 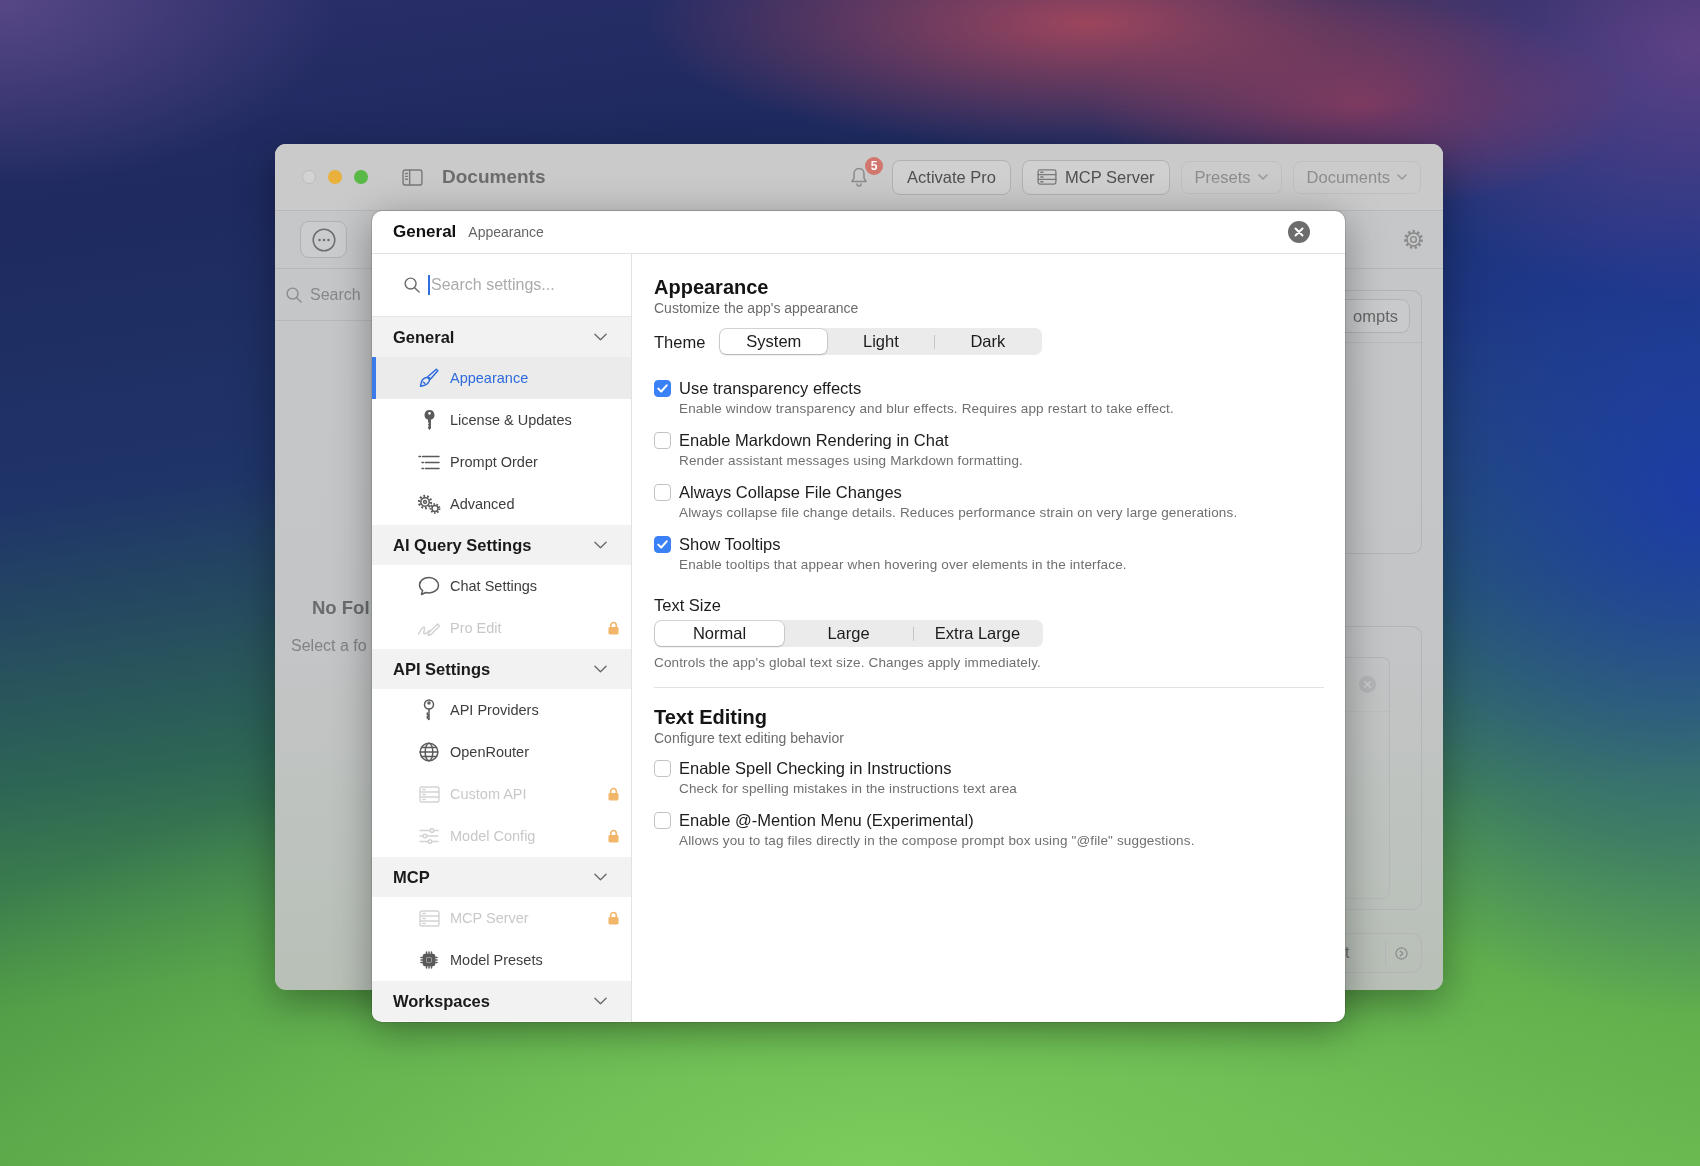 I want to click on breadcrumb-label: Appearance, so click(x=506, y=232).